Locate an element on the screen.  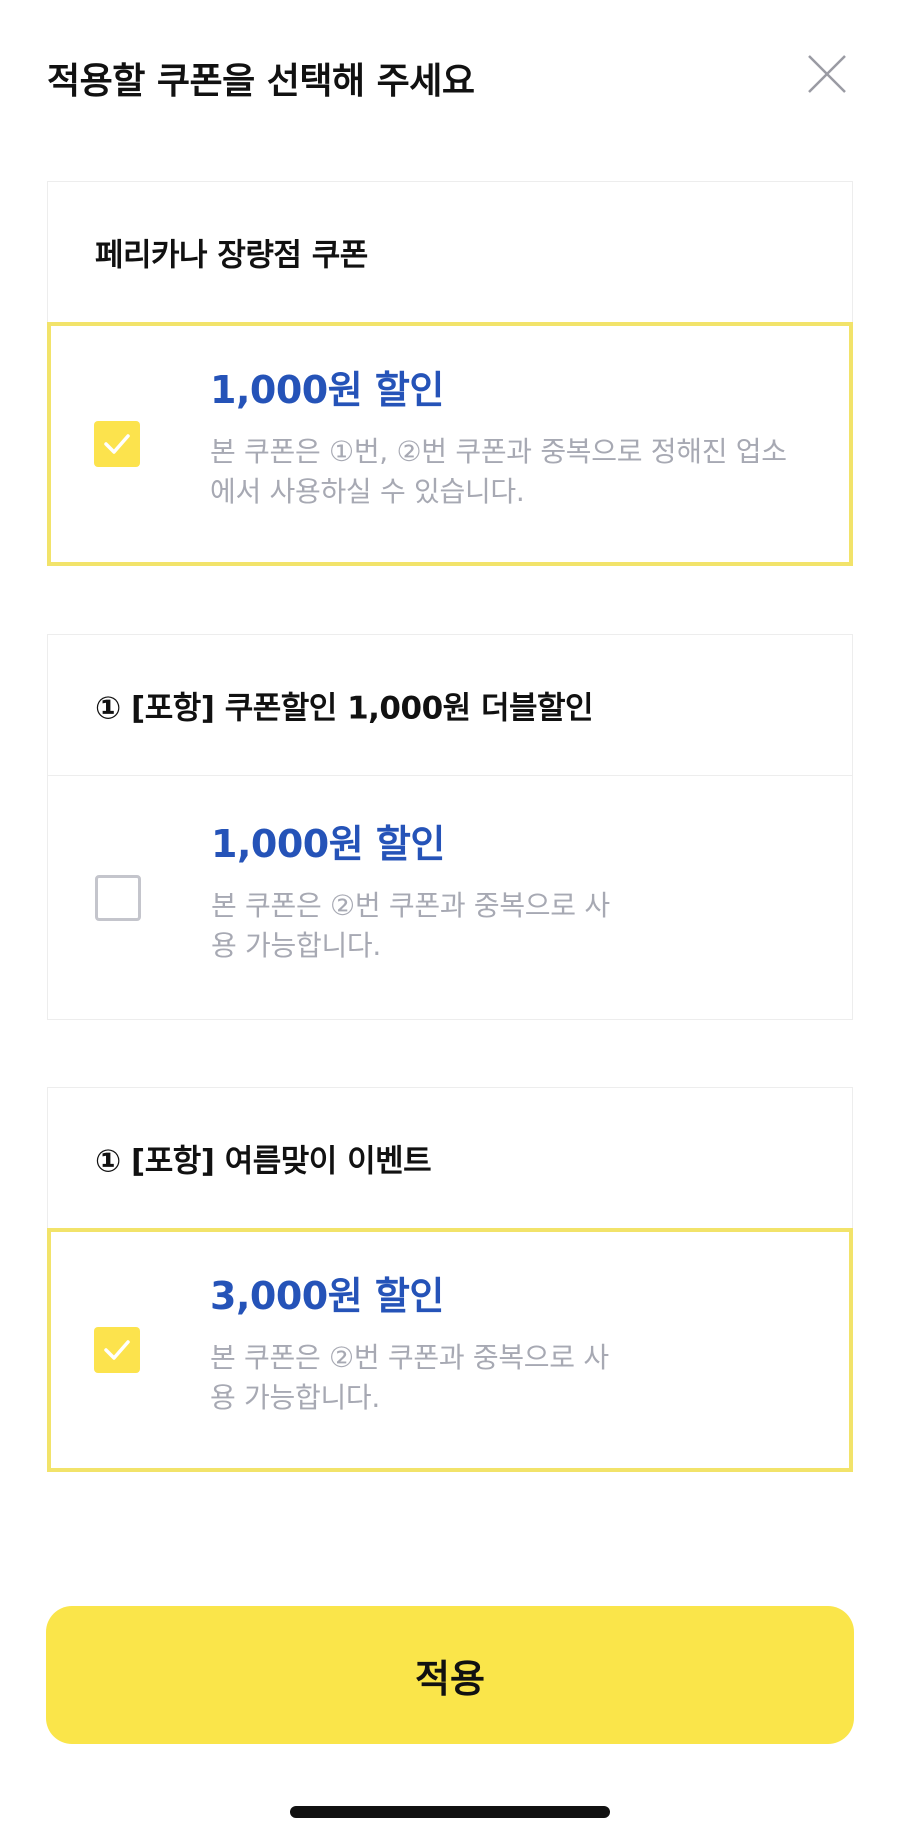
sheet-header: 적용할 쿠폰을 선택해 주세요 is located at coordinates (450, 78).